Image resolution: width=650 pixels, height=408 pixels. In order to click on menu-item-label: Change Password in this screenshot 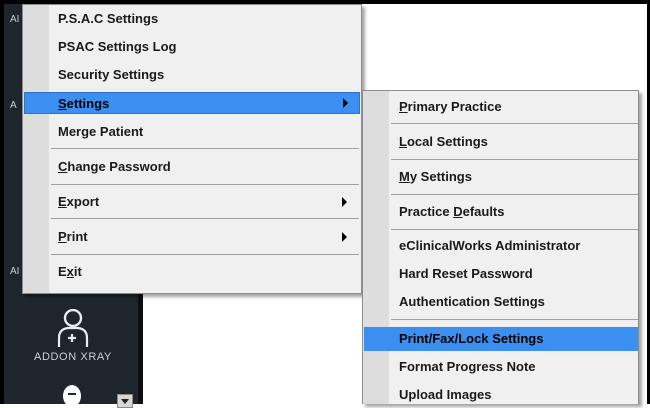, I will do `click(114, 166)`.